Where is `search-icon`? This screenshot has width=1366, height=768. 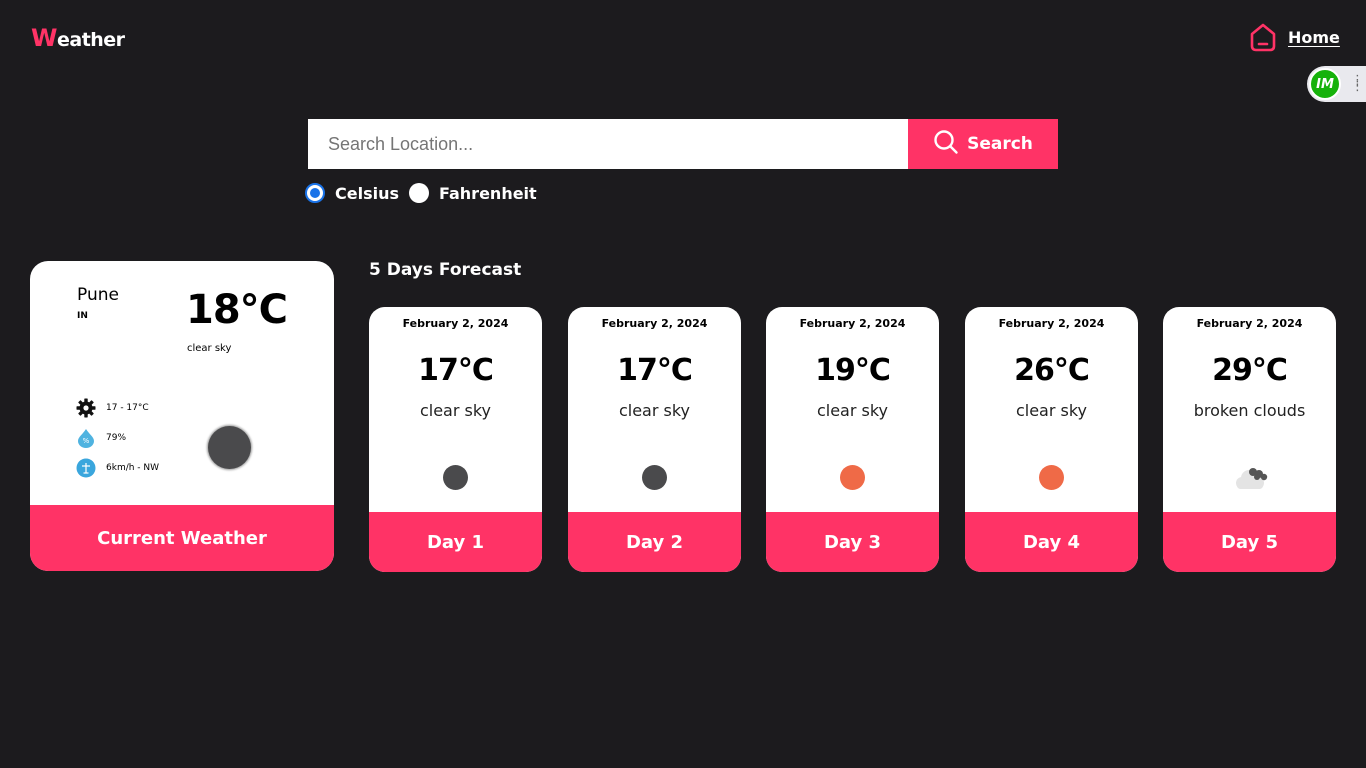 search-icon is located at coordinates (946, 144).